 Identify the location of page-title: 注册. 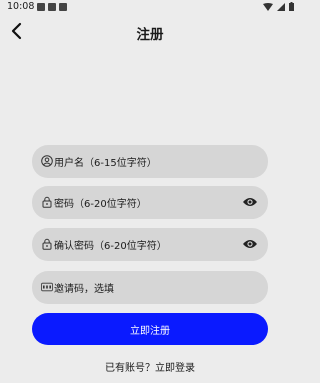
(150, 35).